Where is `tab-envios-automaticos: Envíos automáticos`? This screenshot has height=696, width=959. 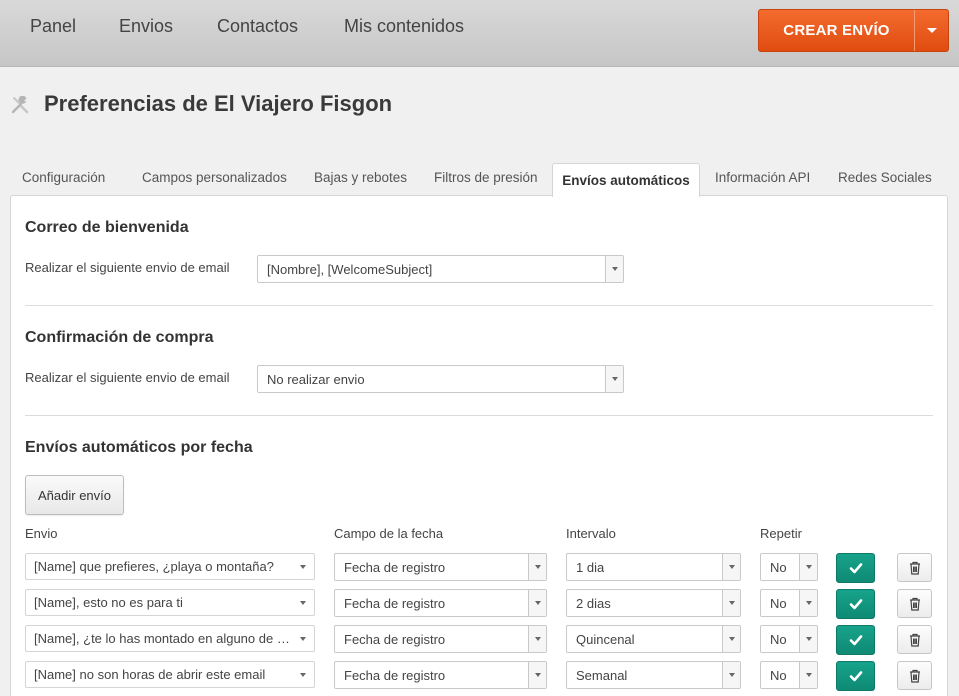 tab-envios-automaticos: Envíos automáticos is located at coordinates (626, 180).